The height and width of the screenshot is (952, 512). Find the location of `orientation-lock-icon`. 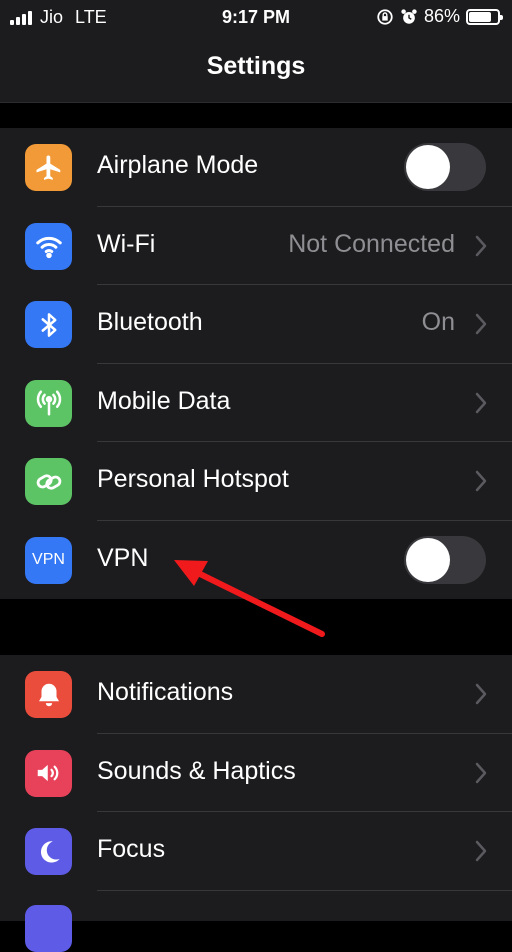

orientation-lock-icon is located at coordinates (385, 16).